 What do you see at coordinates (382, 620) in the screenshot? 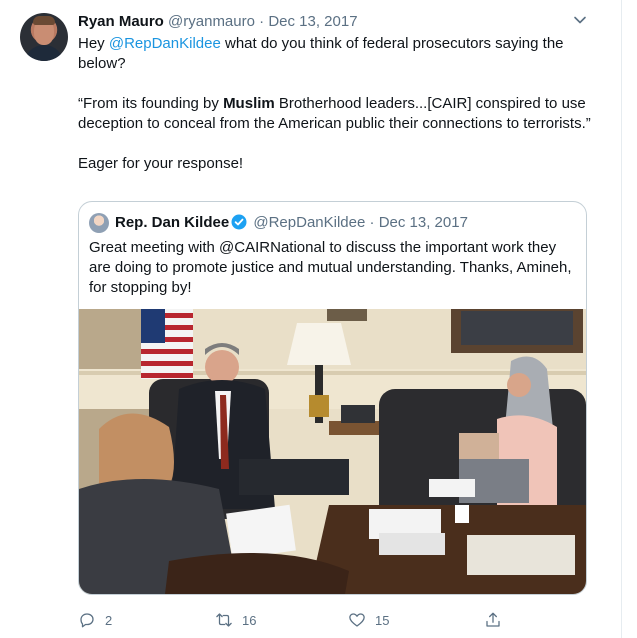
I see `like-count: 15` at bounding box center [382, 620].